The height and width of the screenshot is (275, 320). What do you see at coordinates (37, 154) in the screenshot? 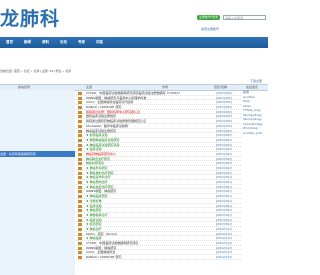
I see `sidebar-item-selected: 全部 · 北京呼吸疾病研究所·` at bounding box center [37, 154].